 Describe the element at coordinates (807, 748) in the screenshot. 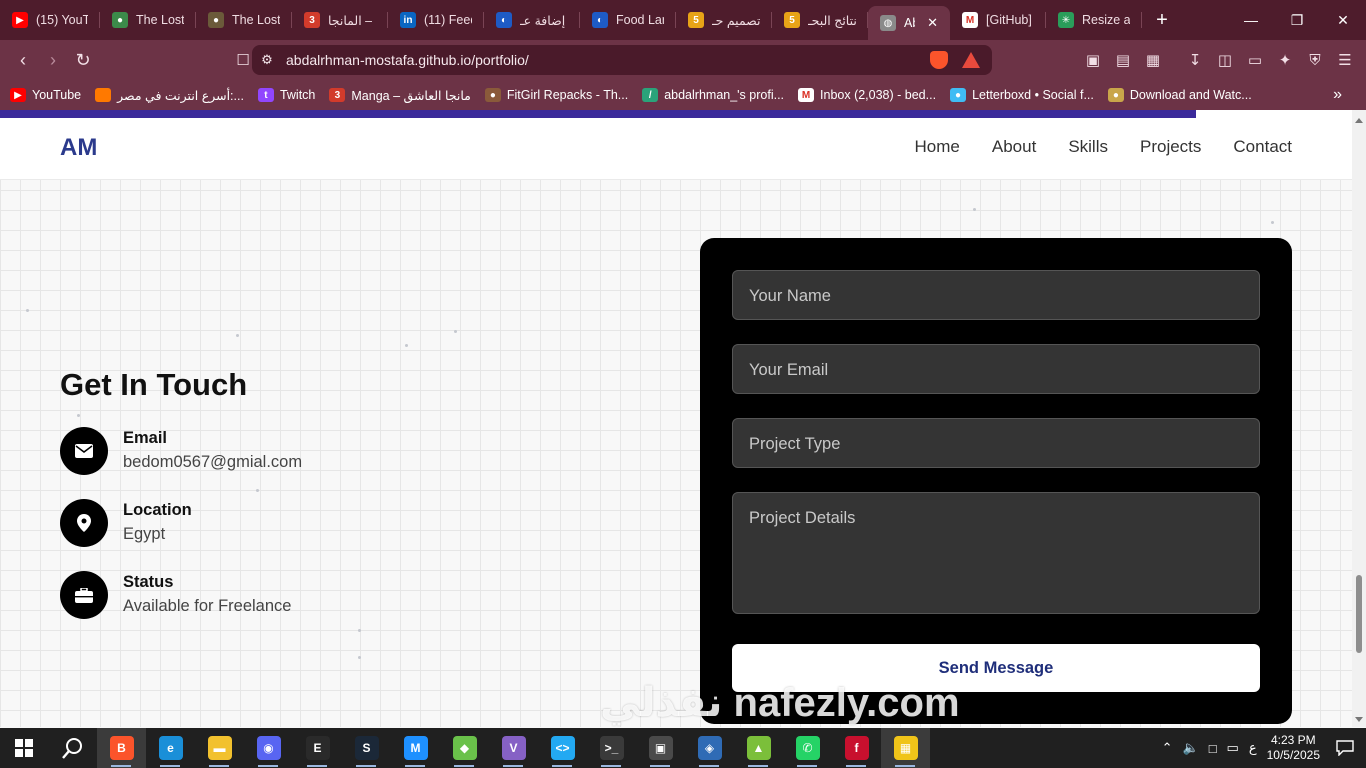

I see `whatsapp-taskbar-button: ✆` at that location.